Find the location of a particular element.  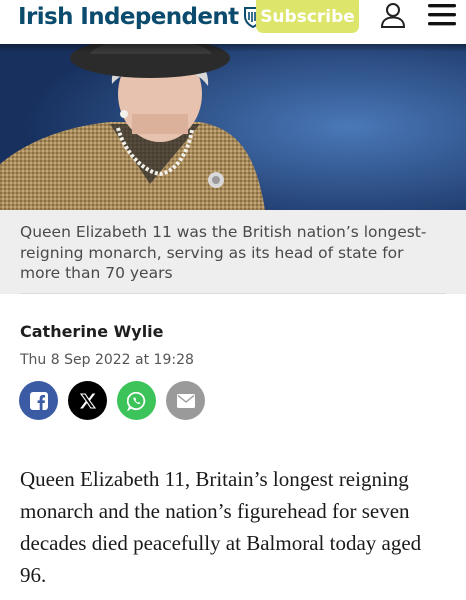

facebook-icon is located at coordinates (38, 400).